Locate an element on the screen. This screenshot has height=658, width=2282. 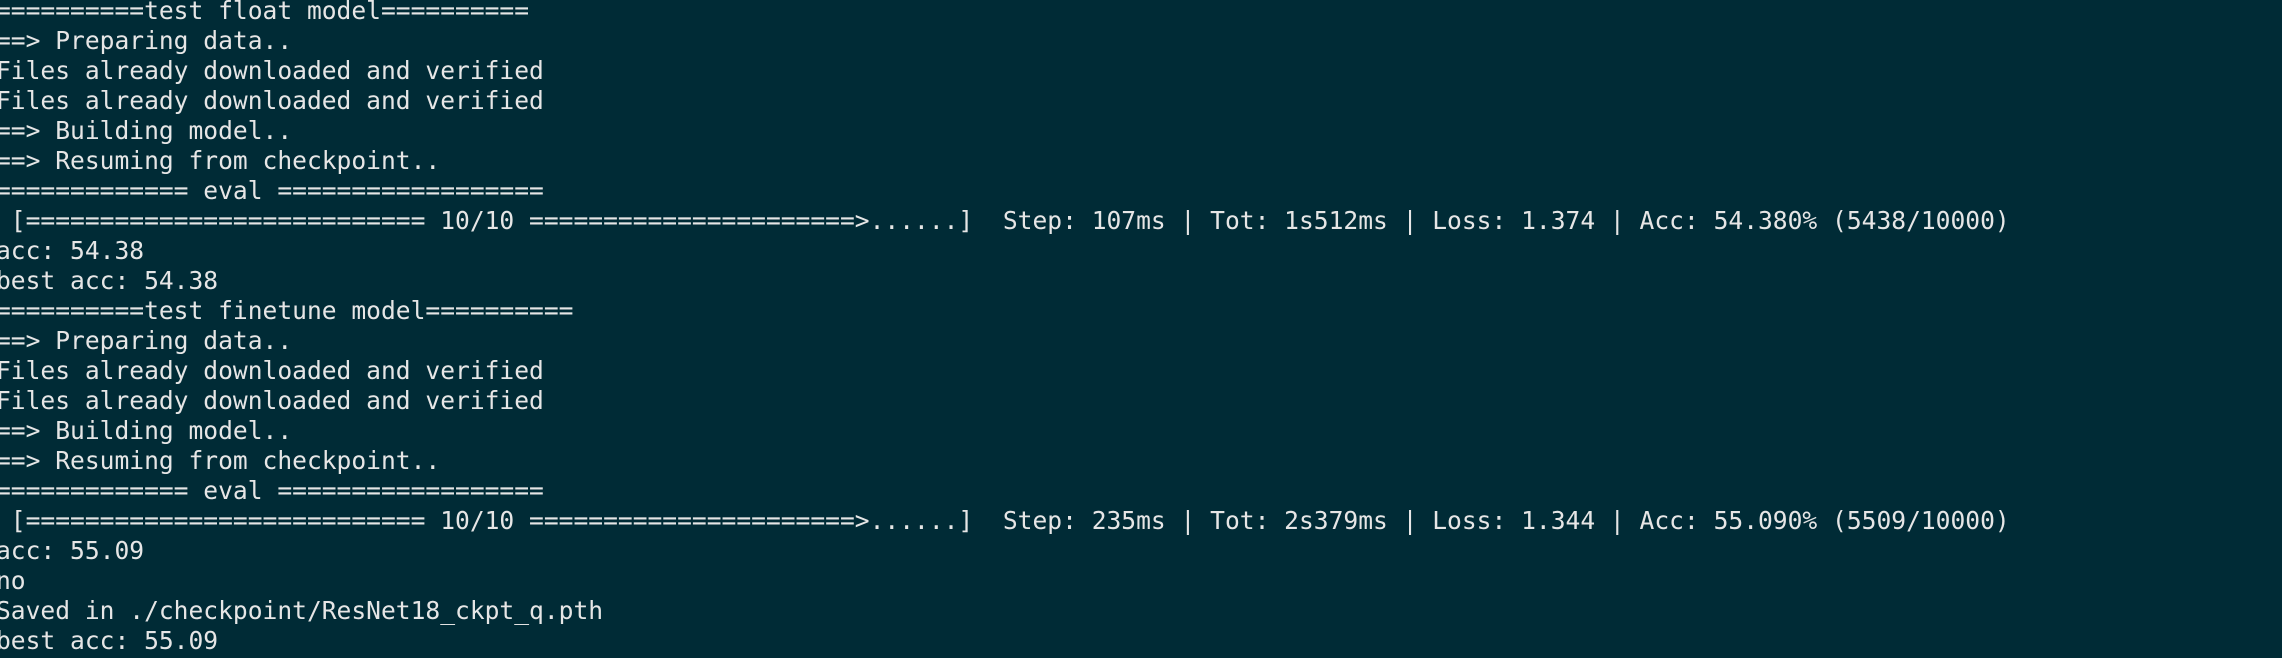
terminal-line: ==========test float model========== is located at coordinates (265, 12).